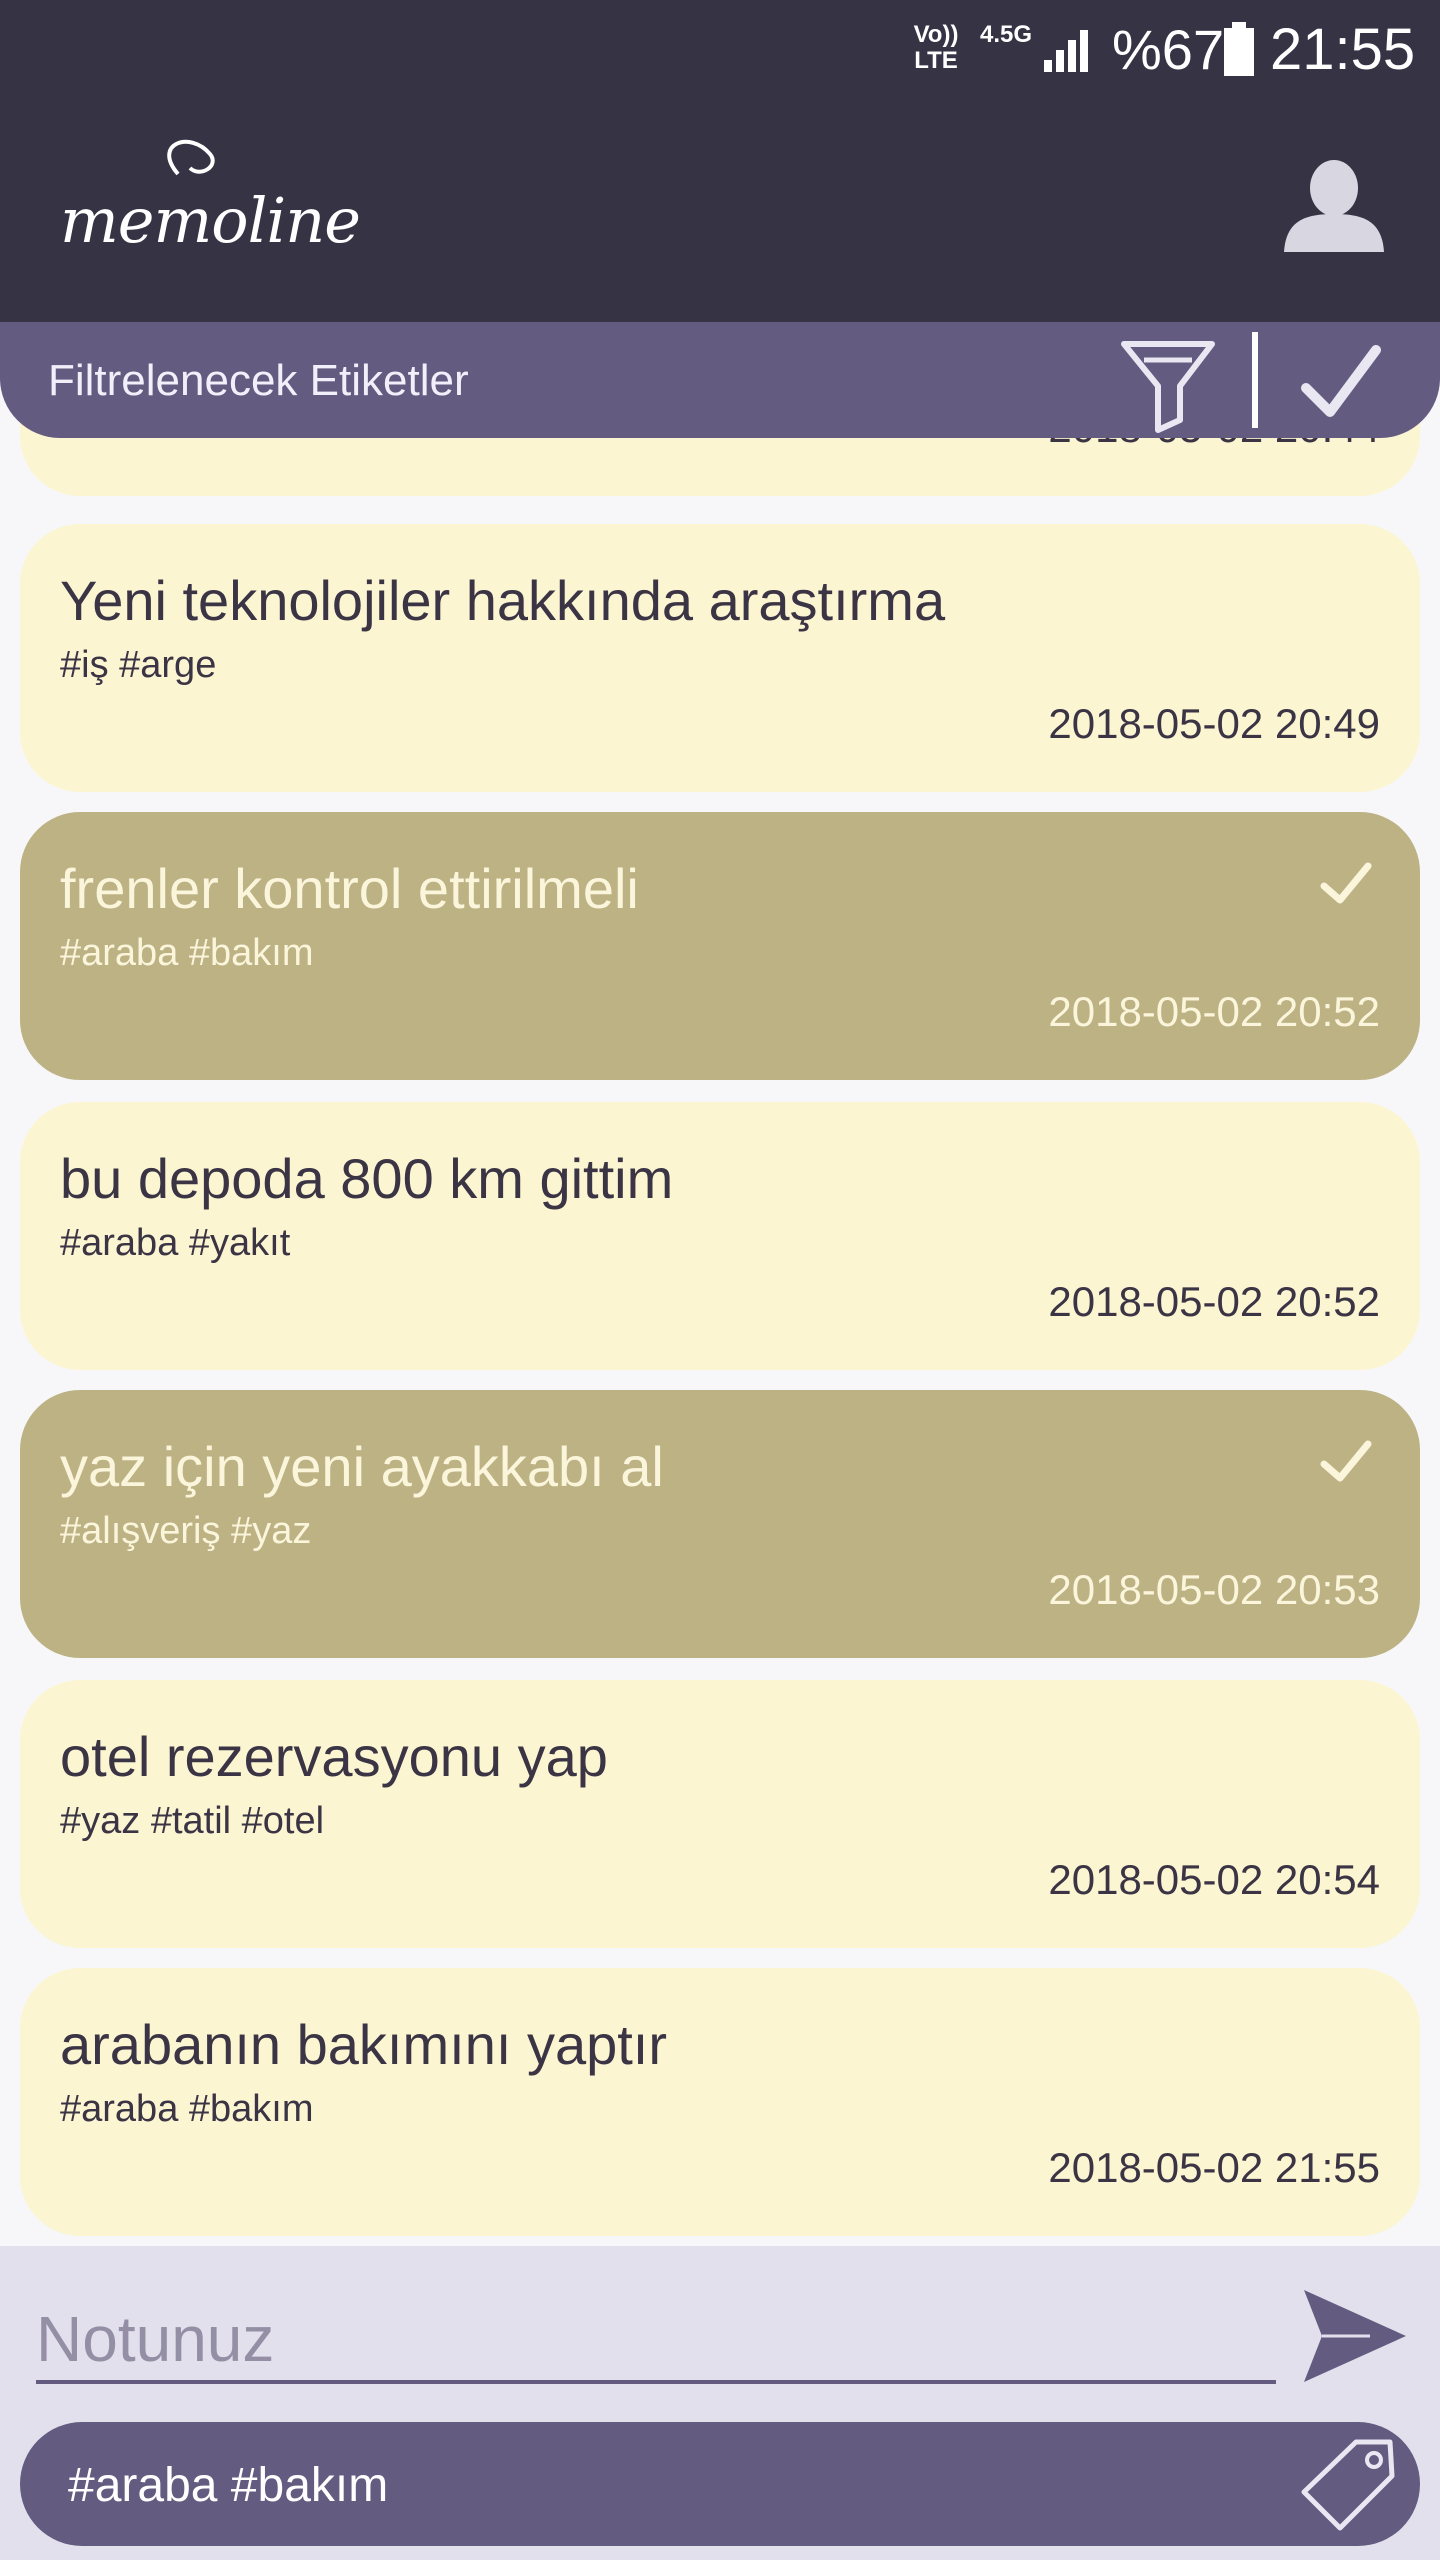 Image resolution: width=1440 pixels, height=2560 pixels. I want to click on tag-icon, so click(1348, 2486).